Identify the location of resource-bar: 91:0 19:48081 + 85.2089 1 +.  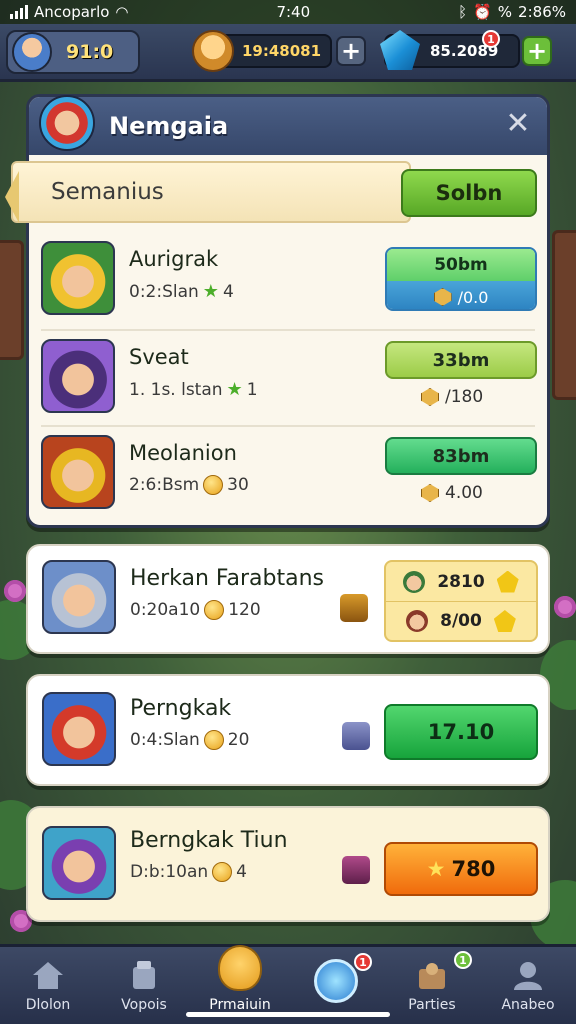
(288, 53).